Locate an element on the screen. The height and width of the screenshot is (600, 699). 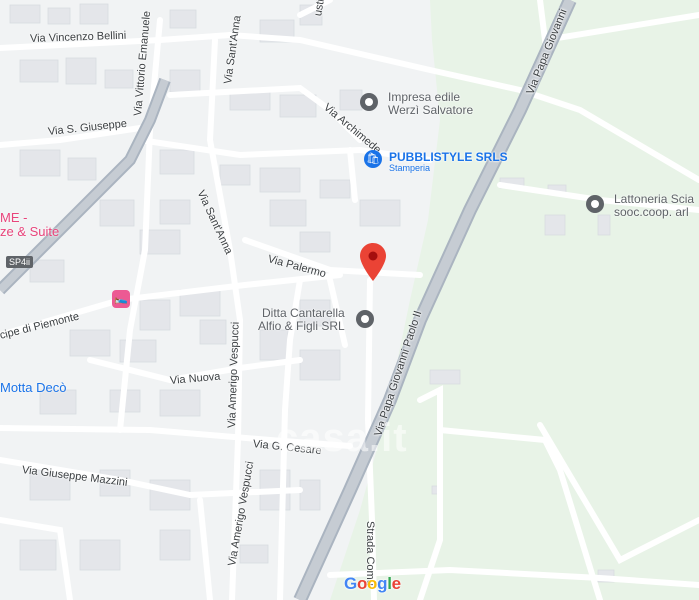
hotel-label-line-1: ME - is located at coordinates (13, 217).